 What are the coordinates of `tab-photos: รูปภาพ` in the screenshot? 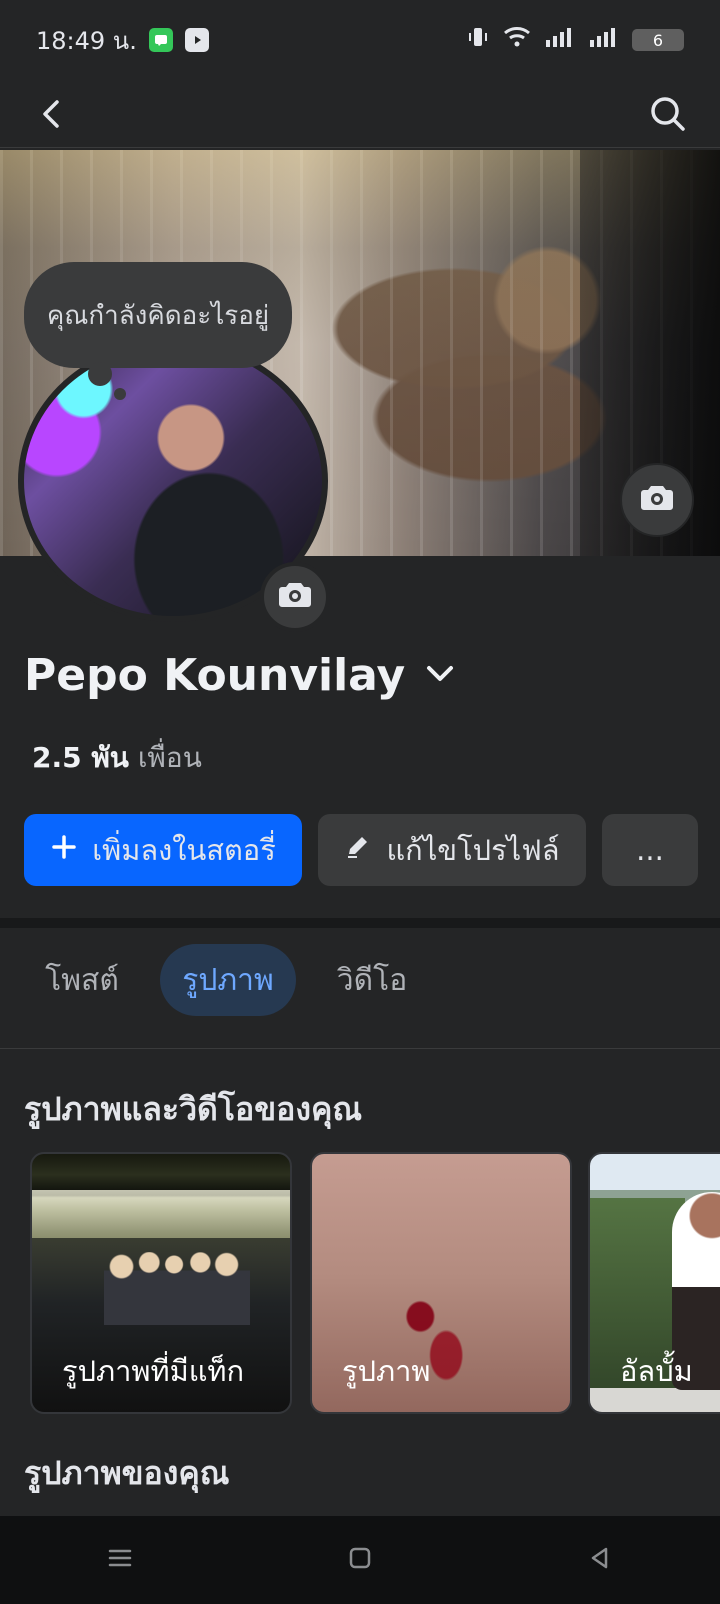 It's located at (228, 980).